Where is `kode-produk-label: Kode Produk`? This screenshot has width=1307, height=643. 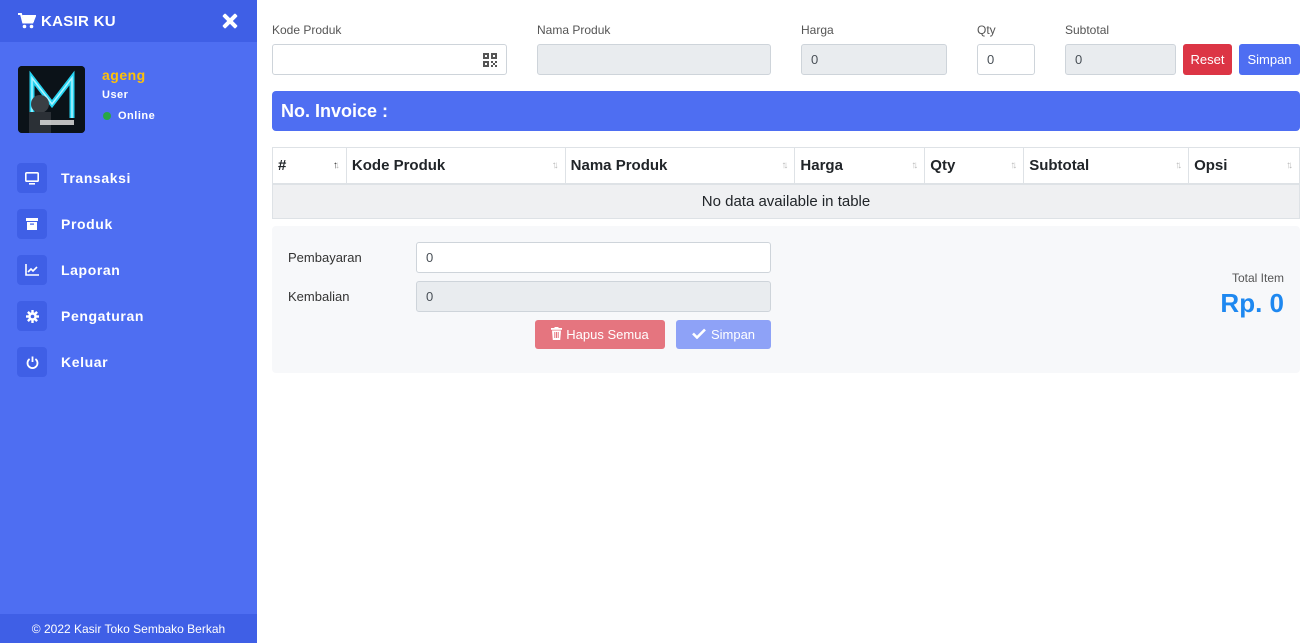
kode-produk-label: Kode Produk is located at coordinates (307, 30).